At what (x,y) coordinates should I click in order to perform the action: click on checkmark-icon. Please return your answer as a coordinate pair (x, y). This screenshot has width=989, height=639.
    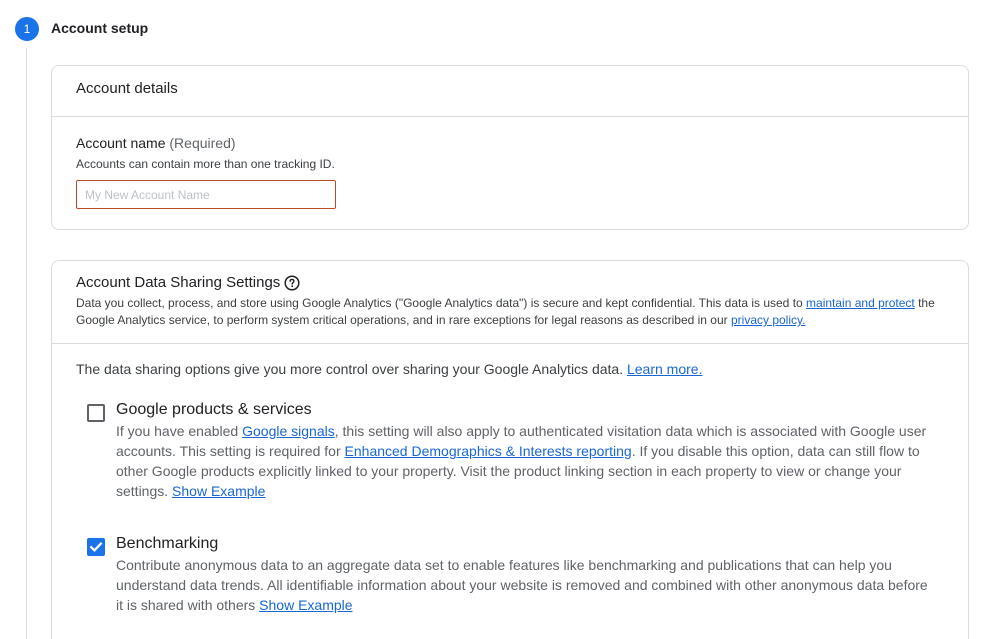
    Looking at the image, I should click on (96, 547).